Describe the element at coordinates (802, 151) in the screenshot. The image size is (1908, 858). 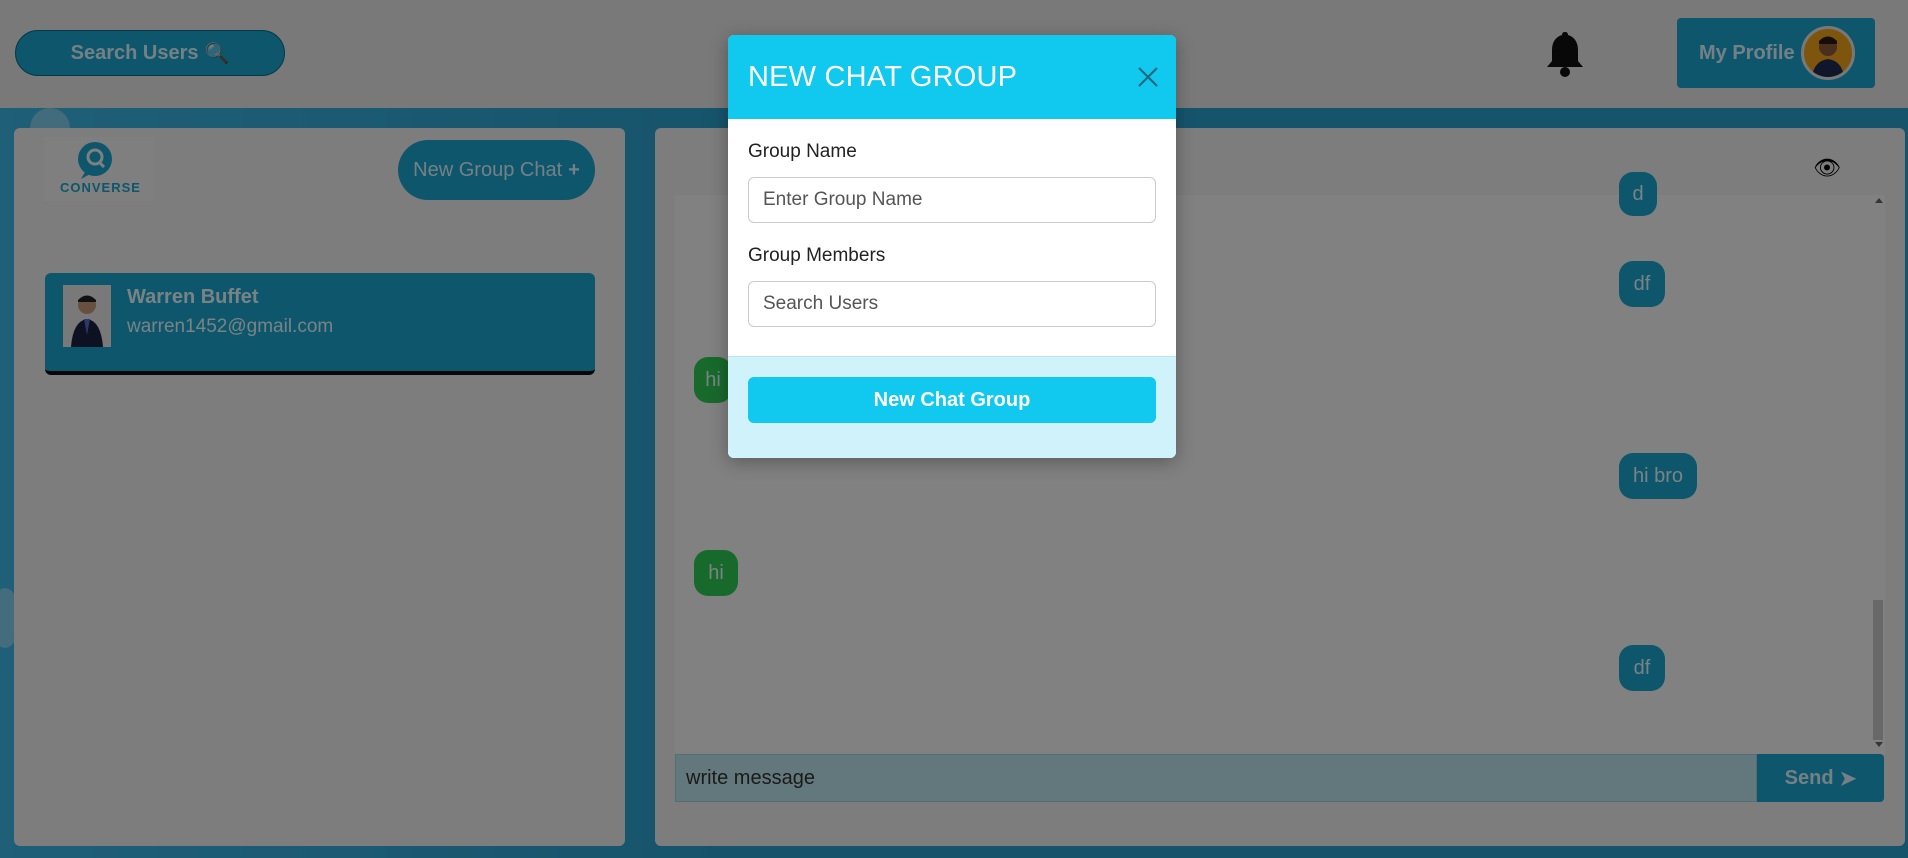
I see `group-name-label: Group Name` at that location.